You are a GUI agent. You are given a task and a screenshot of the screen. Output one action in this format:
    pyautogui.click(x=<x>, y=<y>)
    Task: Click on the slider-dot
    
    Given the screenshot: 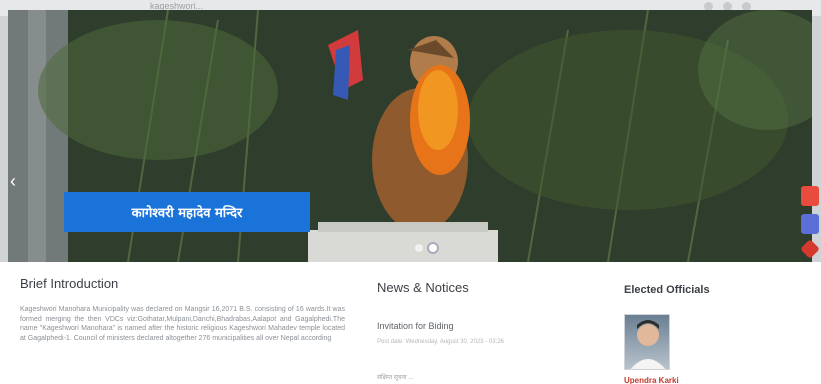 What is the action you would take?
    pyautogui.click(x=419, y=248)
    